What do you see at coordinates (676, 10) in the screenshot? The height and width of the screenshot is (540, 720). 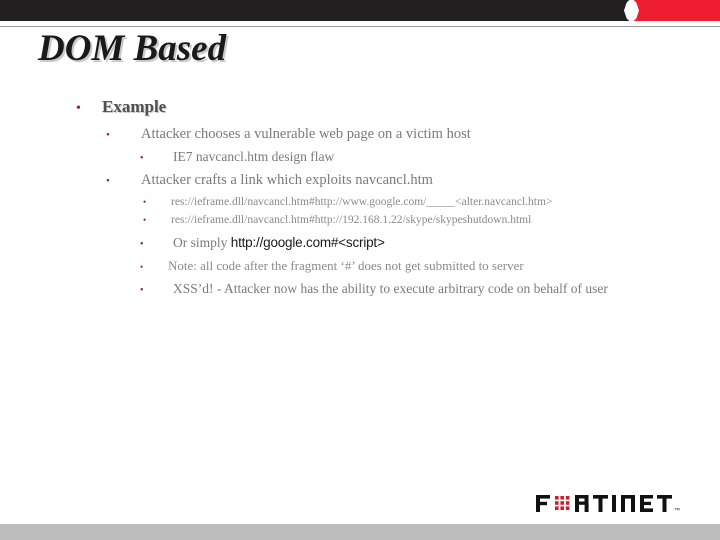 I see `header-red-bar` at bounding box center [676, 10].